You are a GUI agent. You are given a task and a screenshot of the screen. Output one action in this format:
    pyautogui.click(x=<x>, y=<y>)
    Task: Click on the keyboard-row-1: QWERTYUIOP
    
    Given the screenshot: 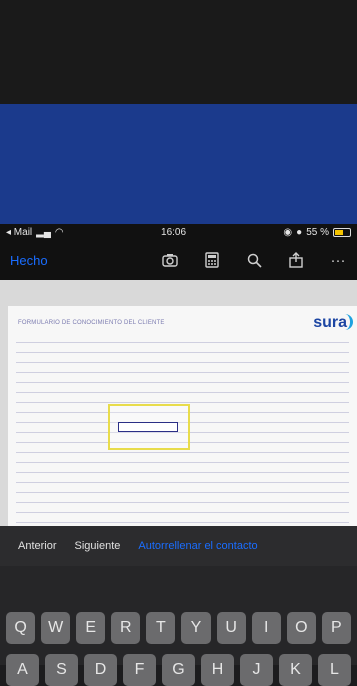 What is the action you would take?
    pyautogui.click(x=178, y=628)
    